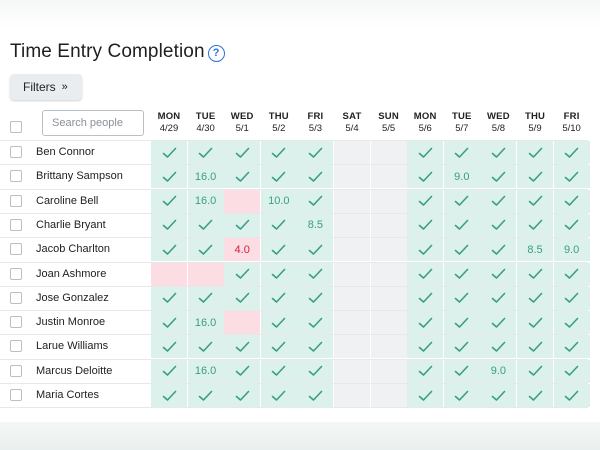  Describe the element at coordinates (242, 250) in the screenshot. I see `day-cell-partial: 4.0` at that location.